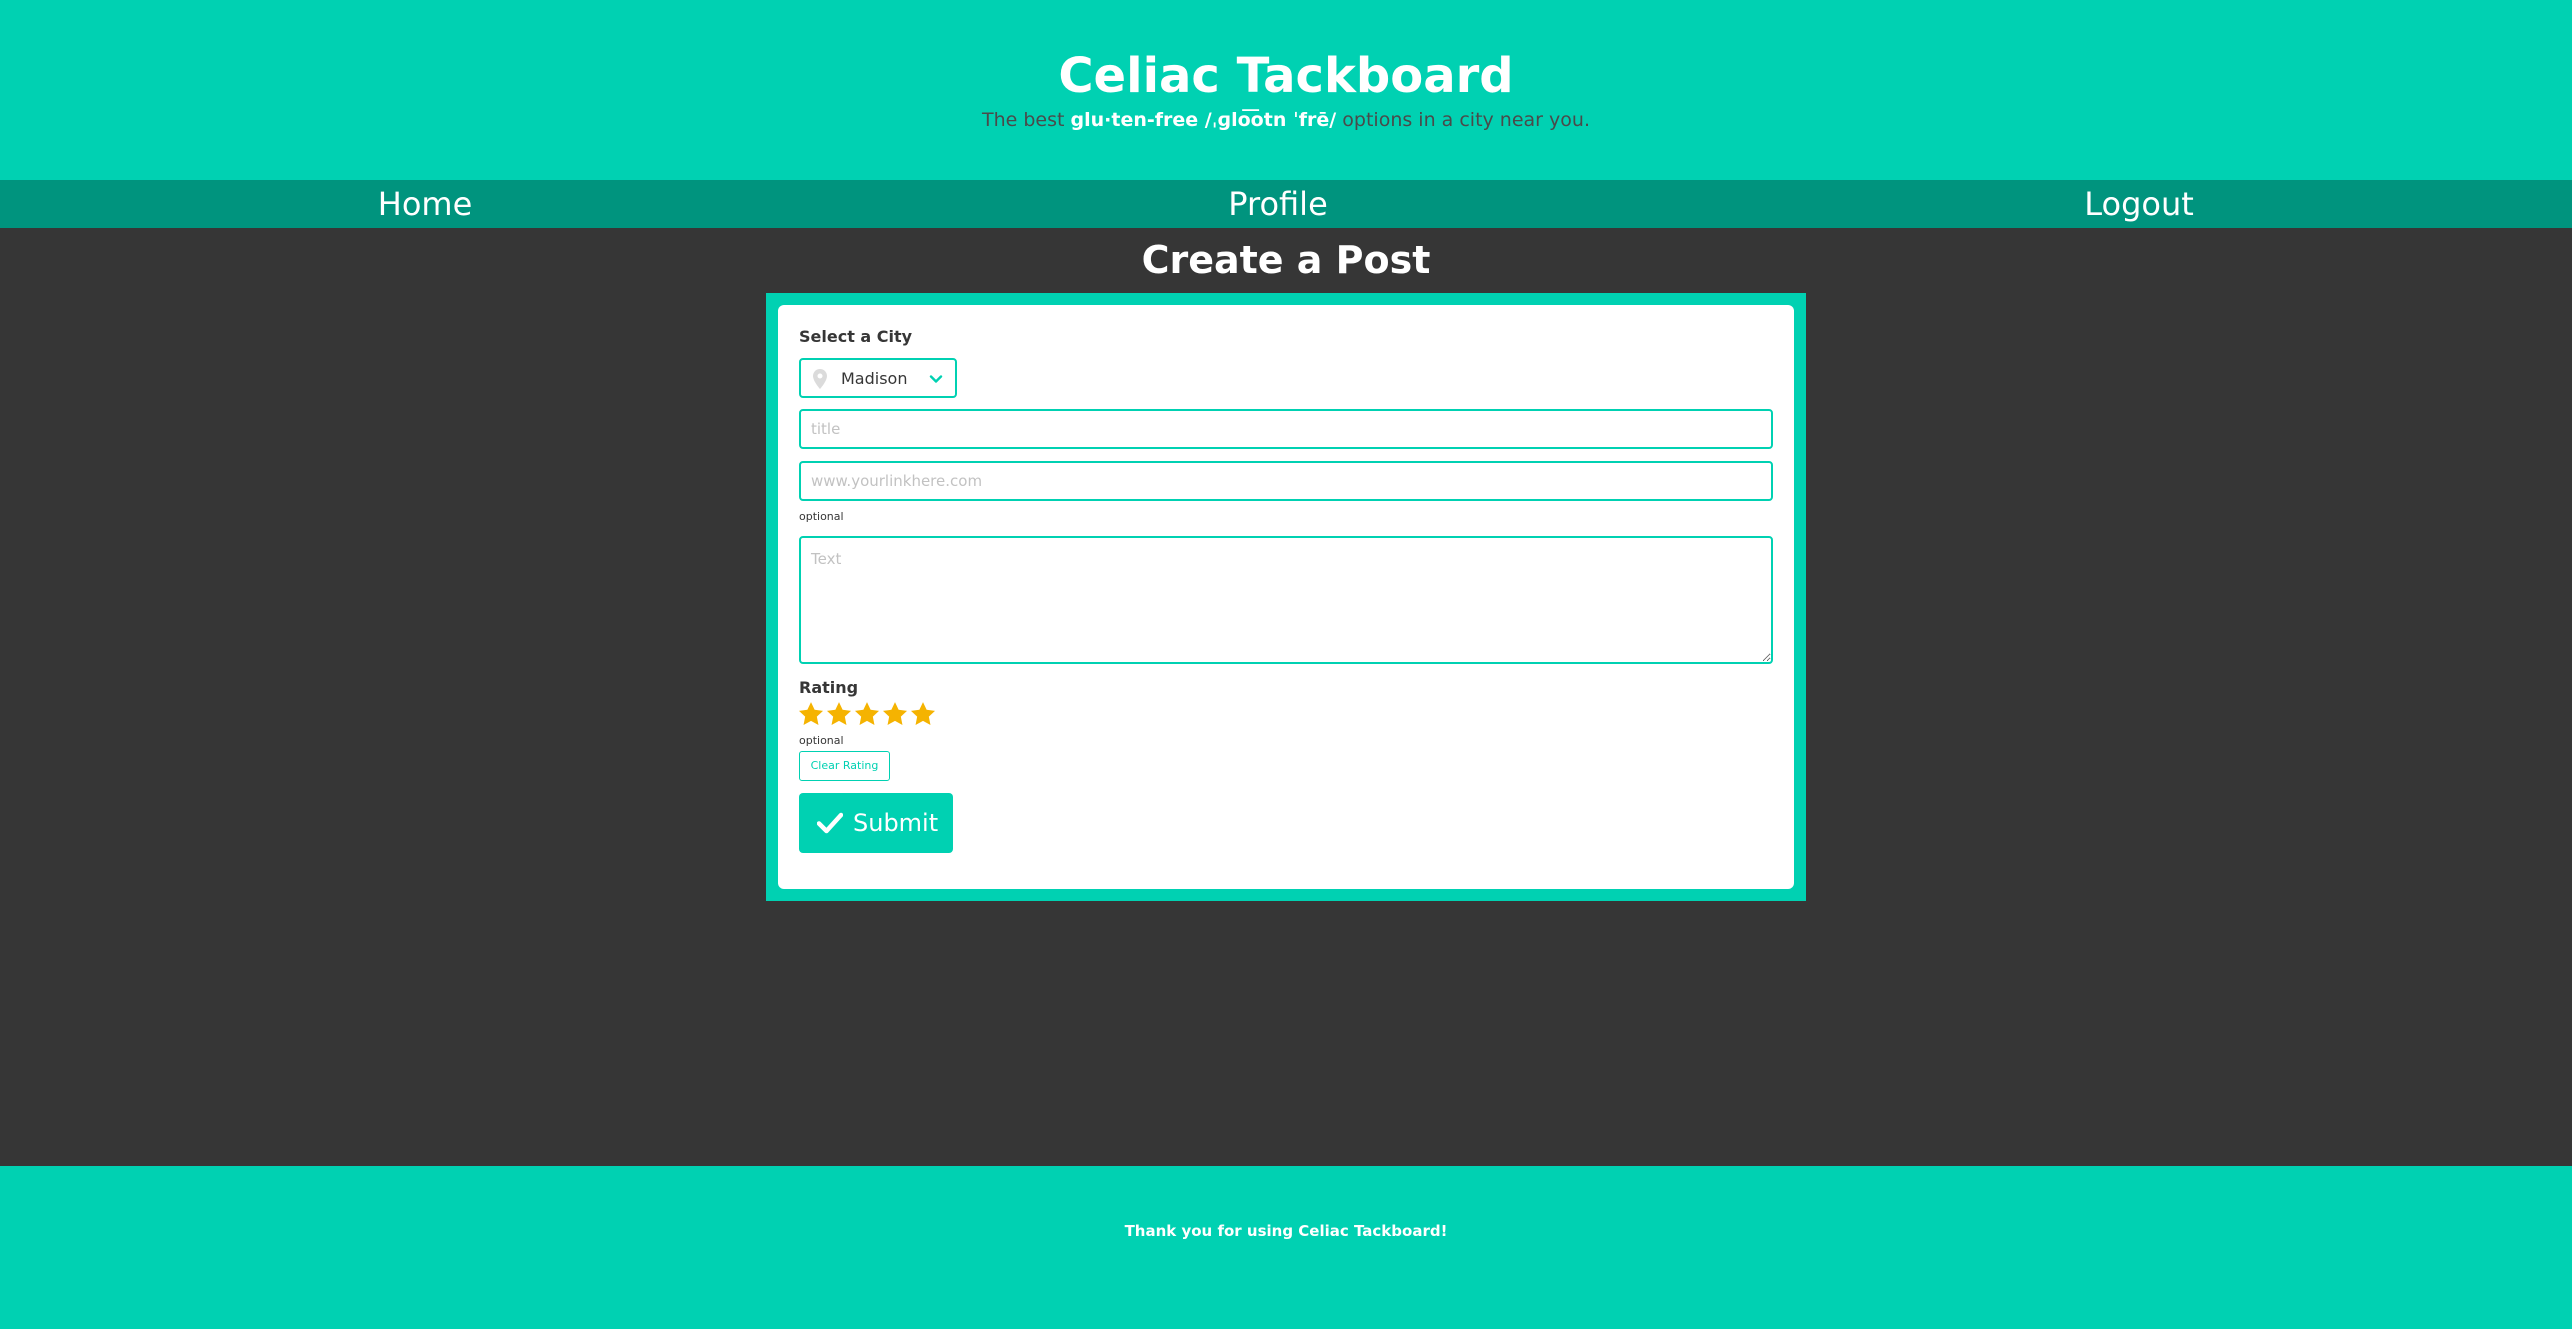 This screenshot has width=2572, height=1329. What do you see at coordinates (821, 740) in the screenshot?
I see `rating-help-text: optional` at bounding box center [821, 740].